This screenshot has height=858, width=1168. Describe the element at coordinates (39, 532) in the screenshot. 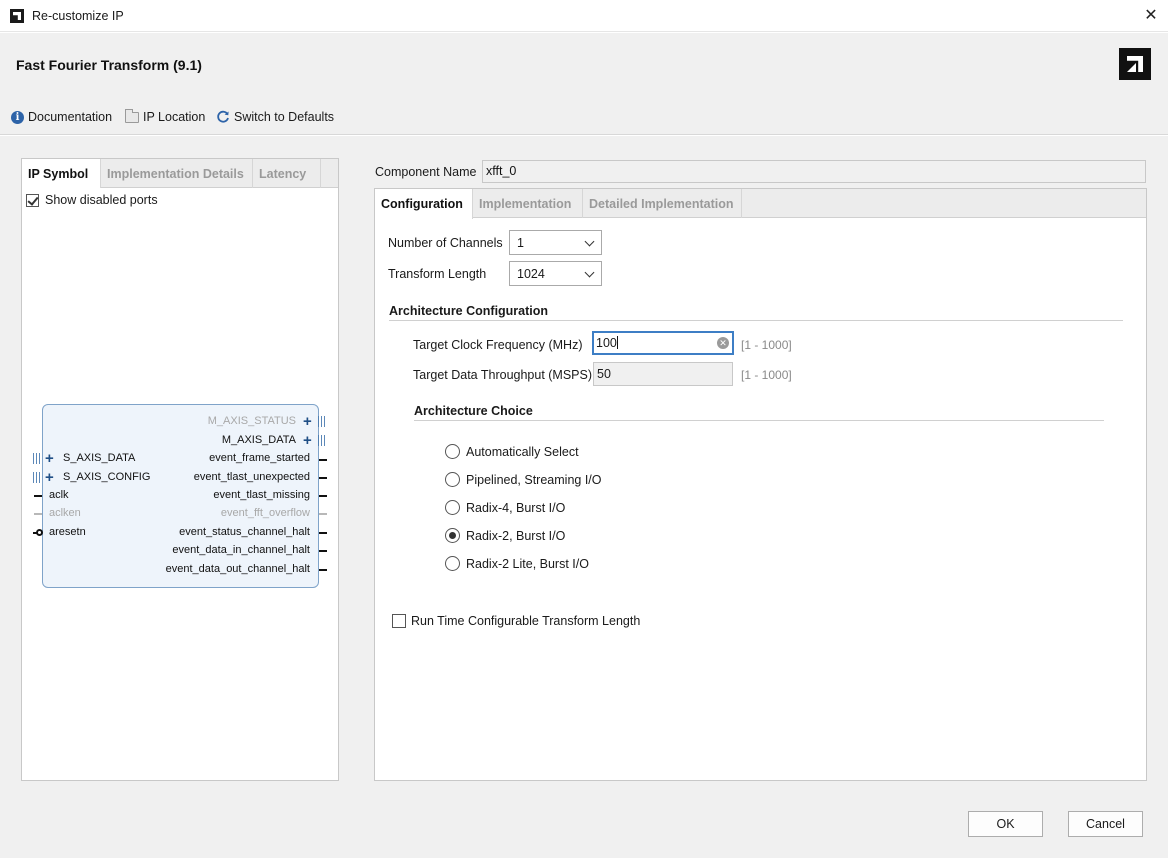

I see `active-low-icon` at that location.